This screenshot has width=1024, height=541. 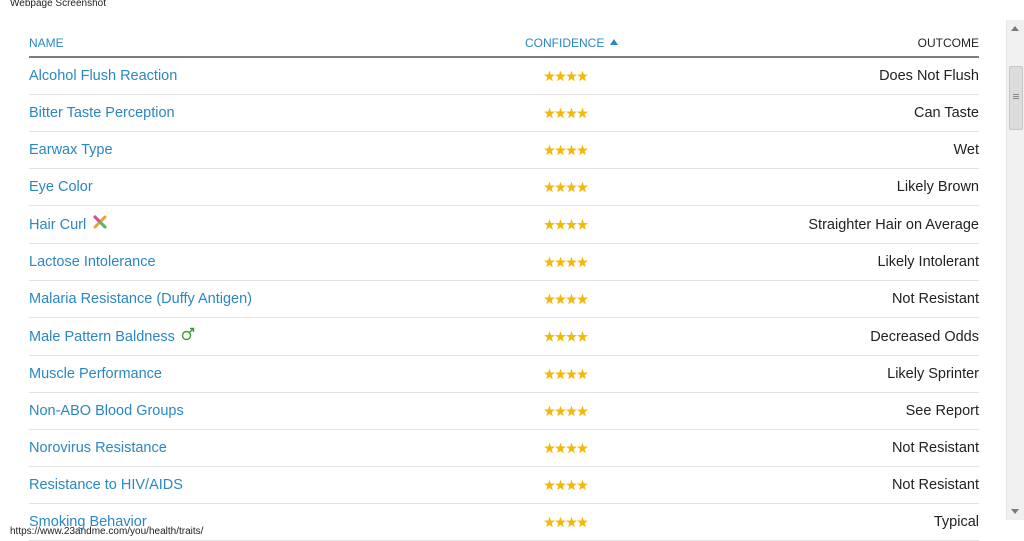 What do you see at coordinates (103, 76) in the screenshot?
I see `trait-link: Alcohol Flush Reaction` at bounding box center [103, 76].